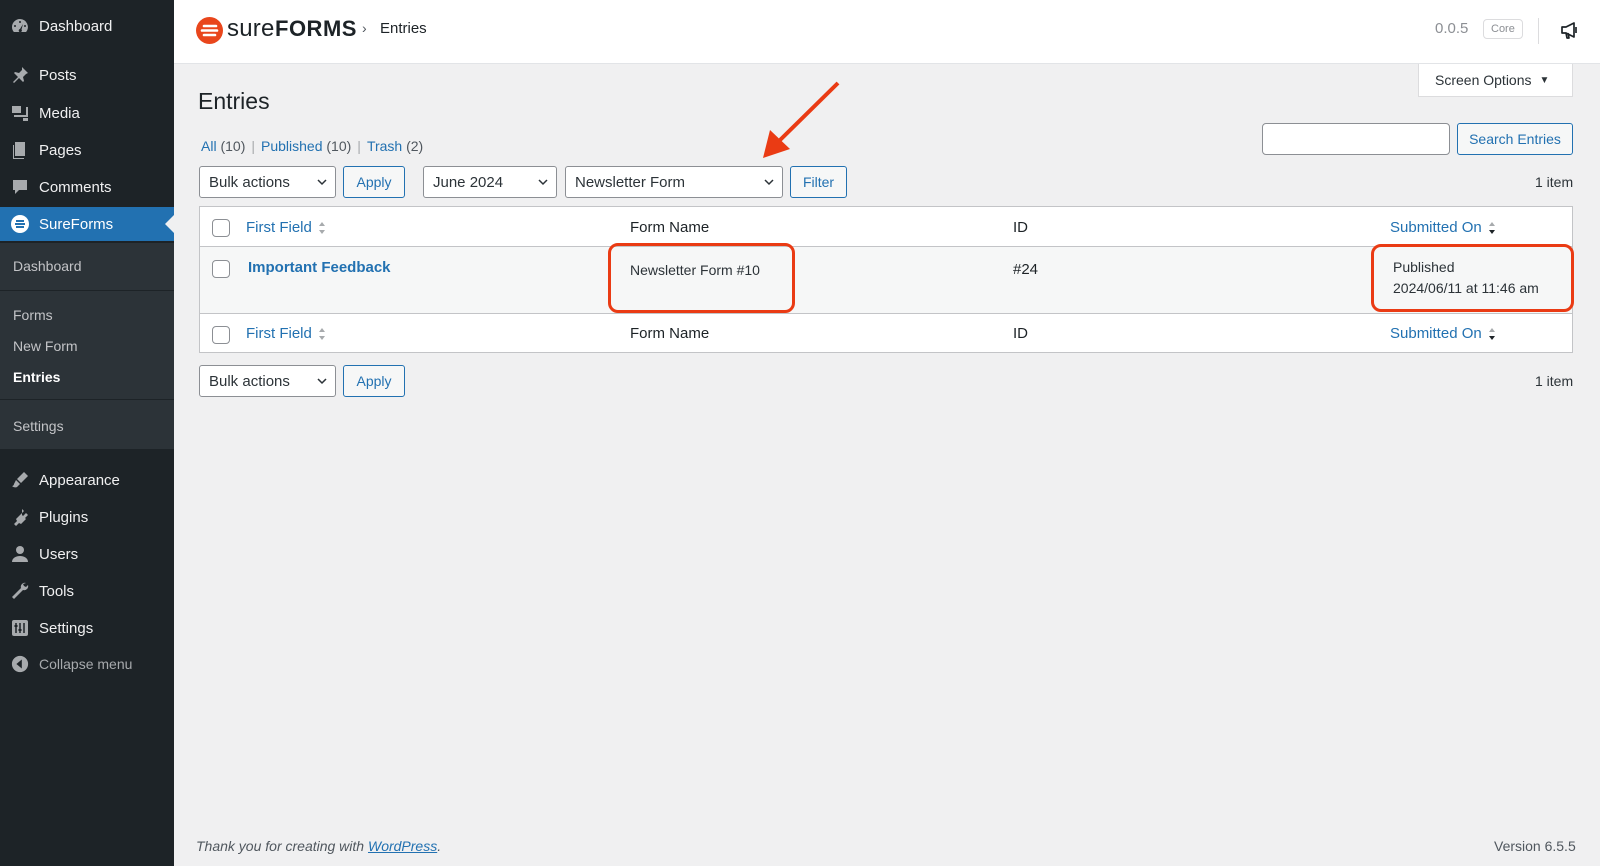 The height and width of the screenshot is (866, 1600). What do you see at coordinates (47, 266) in the screenshot?
I see `submenu-item-dashboard: Dashboard` at bounding box center [47, 266].